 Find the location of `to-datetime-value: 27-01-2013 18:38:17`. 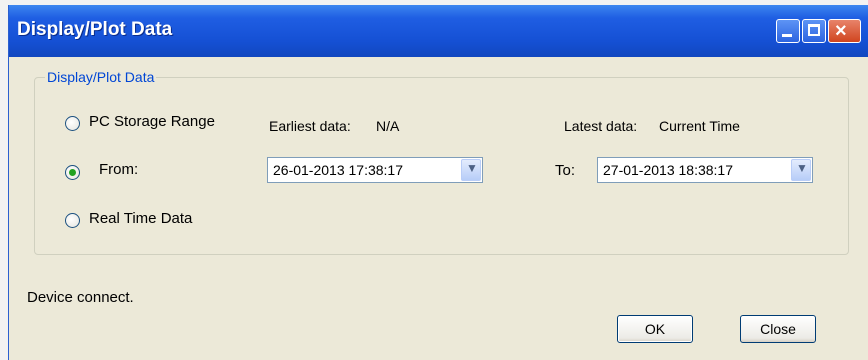

to-datetime-value: 27-01-2013 18:38:17 is located at coordinates (668, 170).